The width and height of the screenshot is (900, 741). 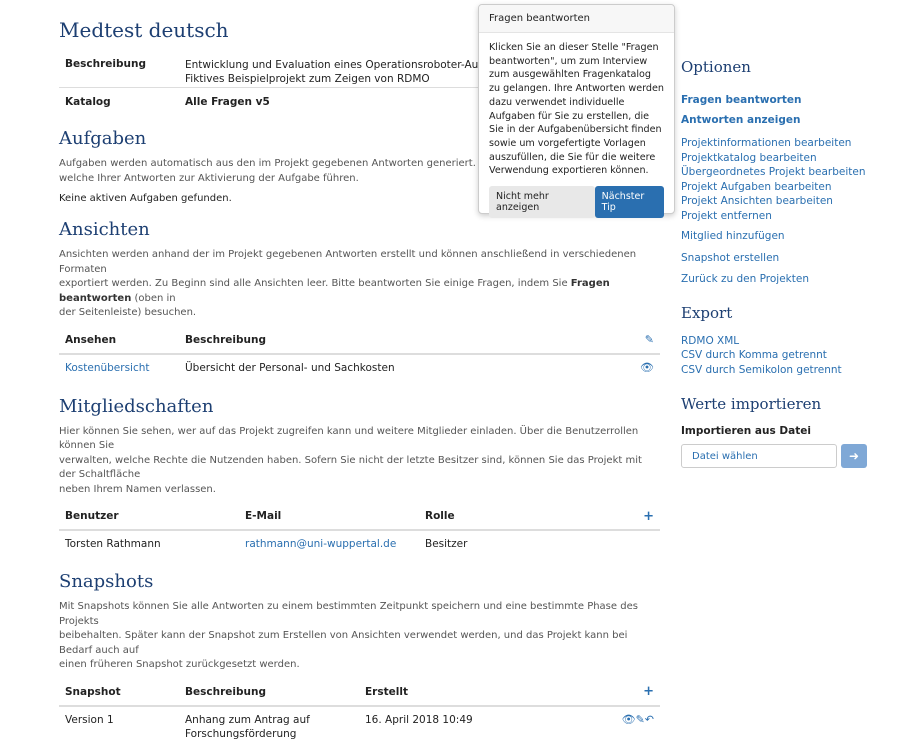 What do you see at coordinates (88, 102) in the screenshot?
I see `catalog-label: Katalog` at bounding box center [88, 102].